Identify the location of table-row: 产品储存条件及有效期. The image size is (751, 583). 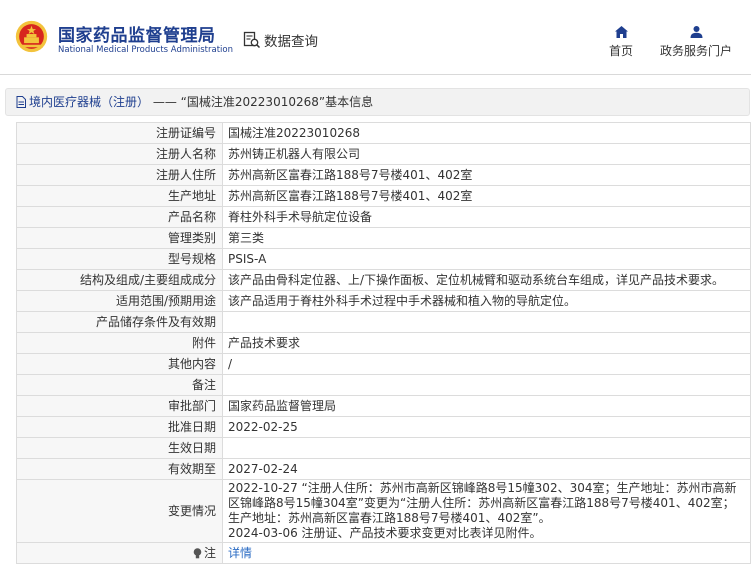
(383, 322).